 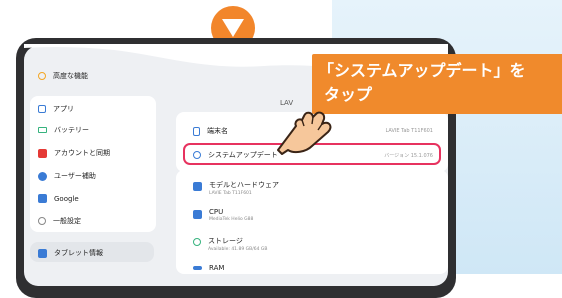 I want to click on spec-row-storage: ストレージ Available: 41.89 GB/64 GB, so click(x=230, y=244).